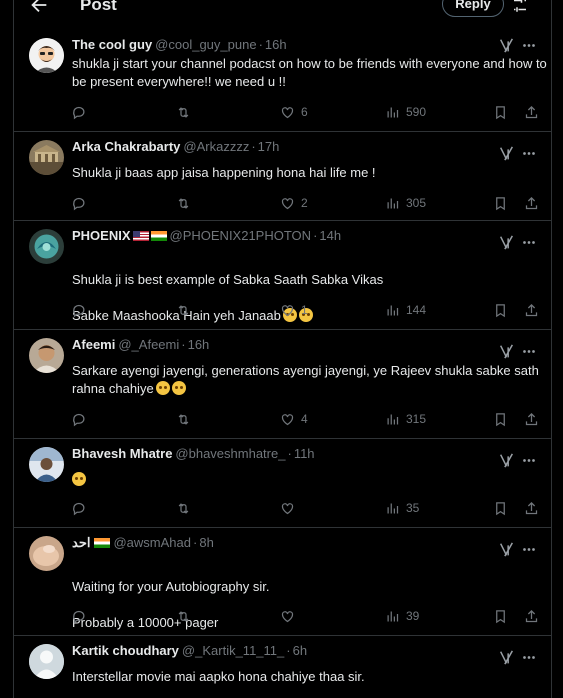 This screenshot has width=563, height=698. Describe the element at coordinates (393, 508) in the screenshot. I see `views-icon` at that location.